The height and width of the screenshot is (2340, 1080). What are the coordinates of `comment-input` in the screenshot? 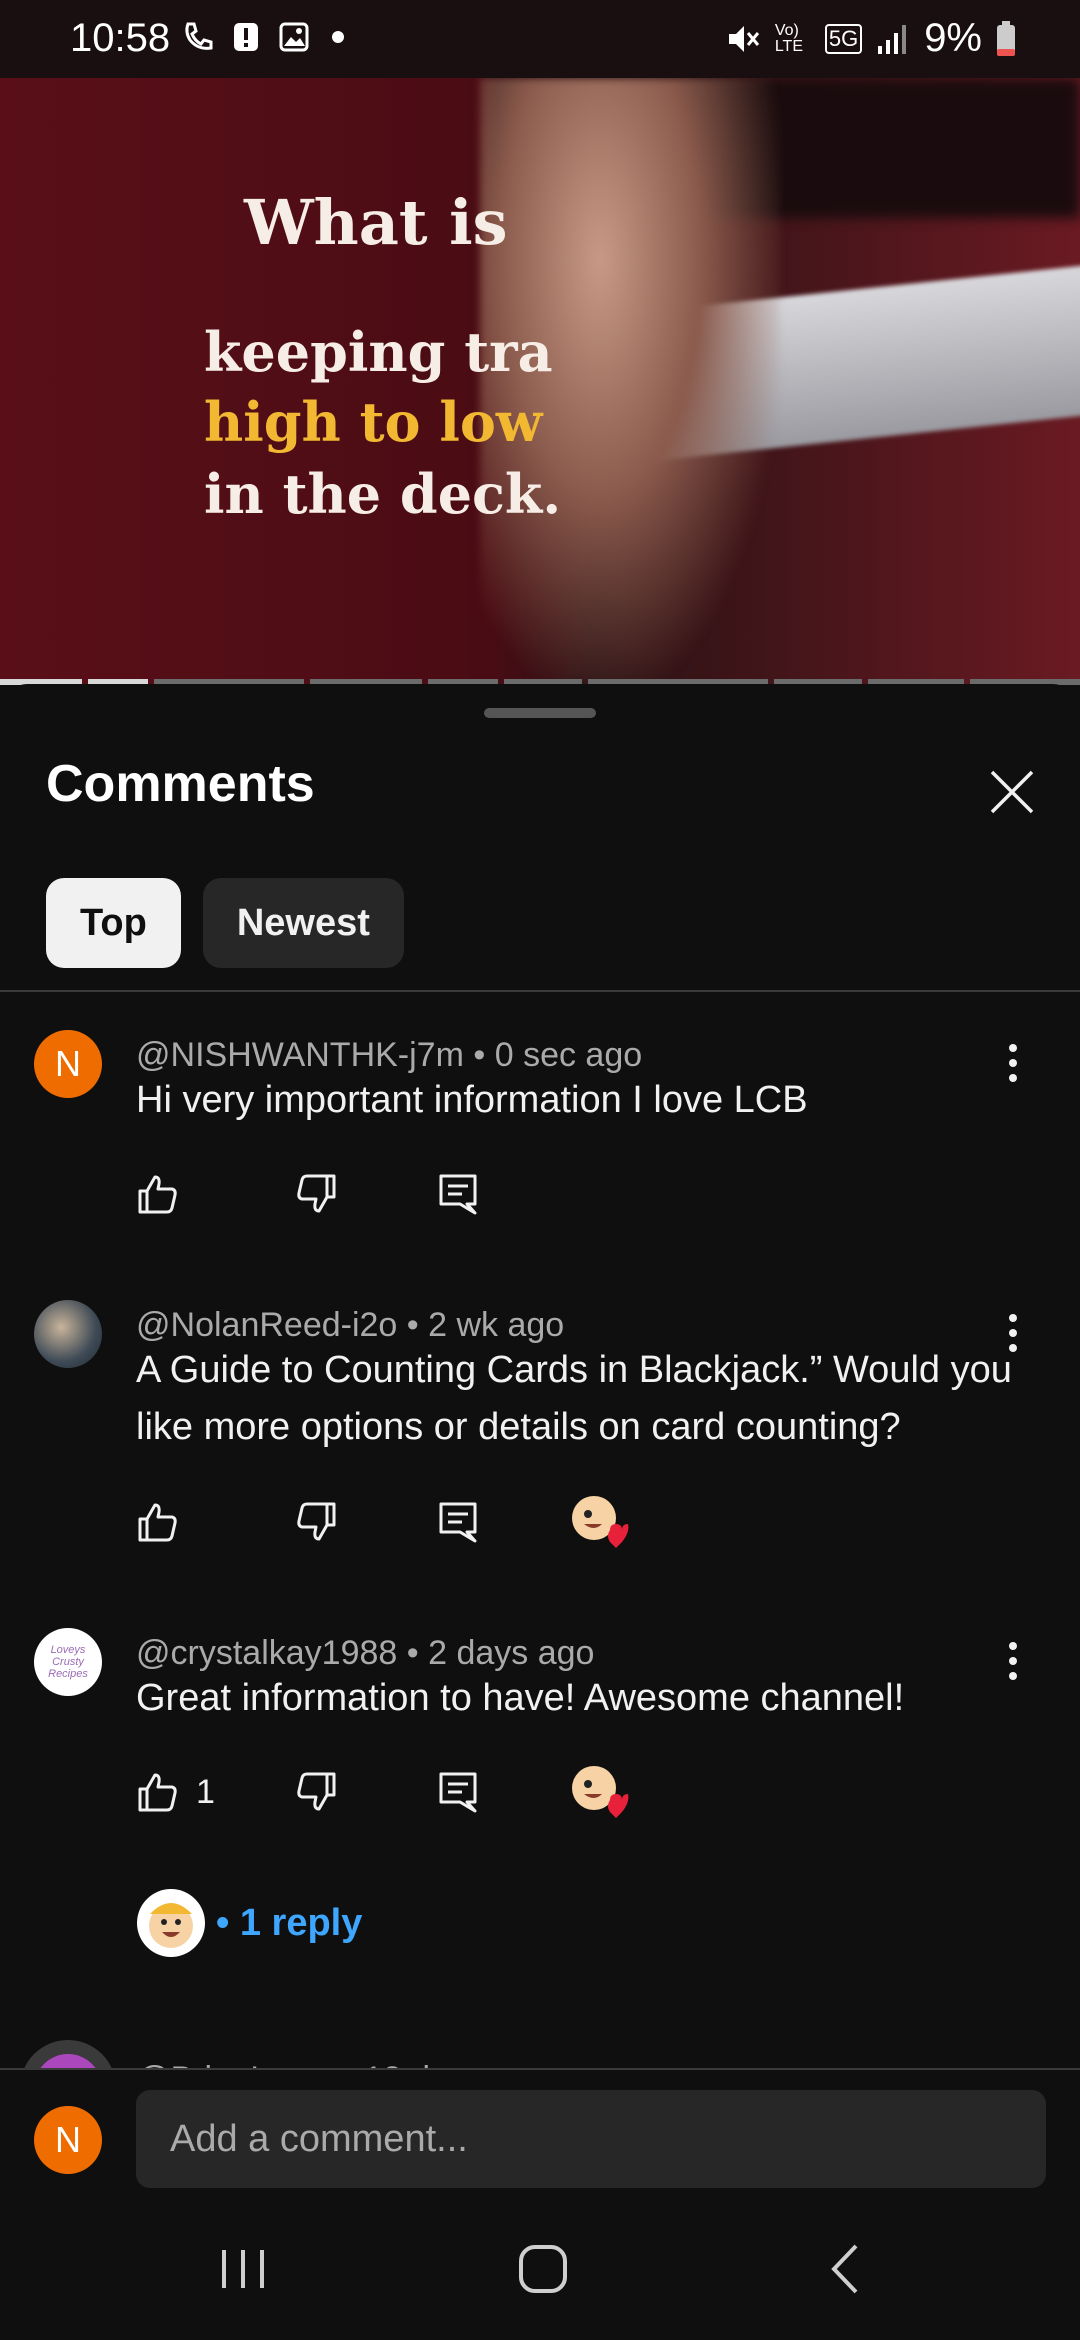 It's located at (590, 2139).